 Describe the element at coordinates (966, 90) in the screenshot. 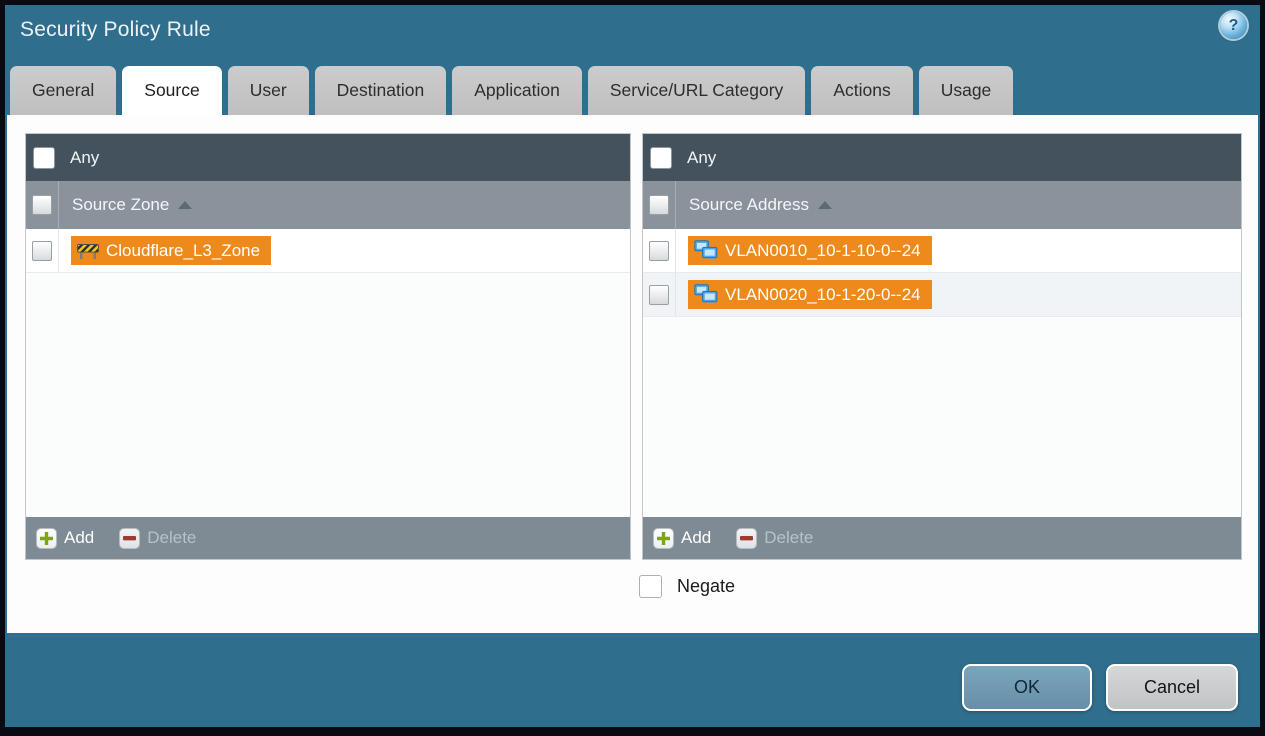

I see `tab-usage: Usage` at that location.